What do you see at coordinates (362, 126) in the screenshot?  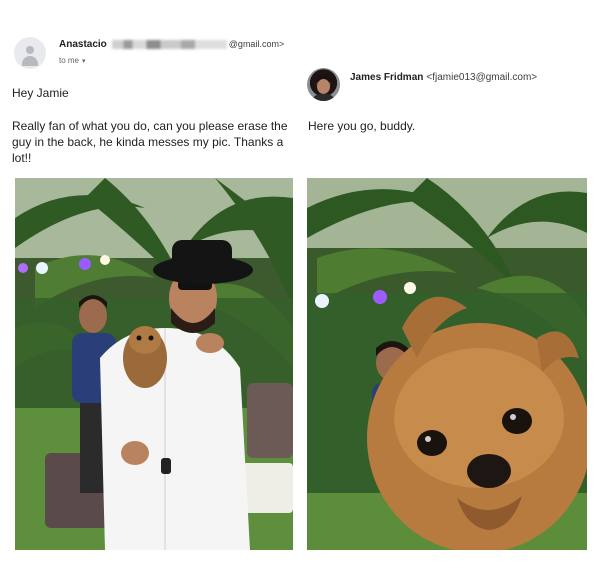 I see `reply-body: Here you go, buddy.` at bounding box center [362, 126].